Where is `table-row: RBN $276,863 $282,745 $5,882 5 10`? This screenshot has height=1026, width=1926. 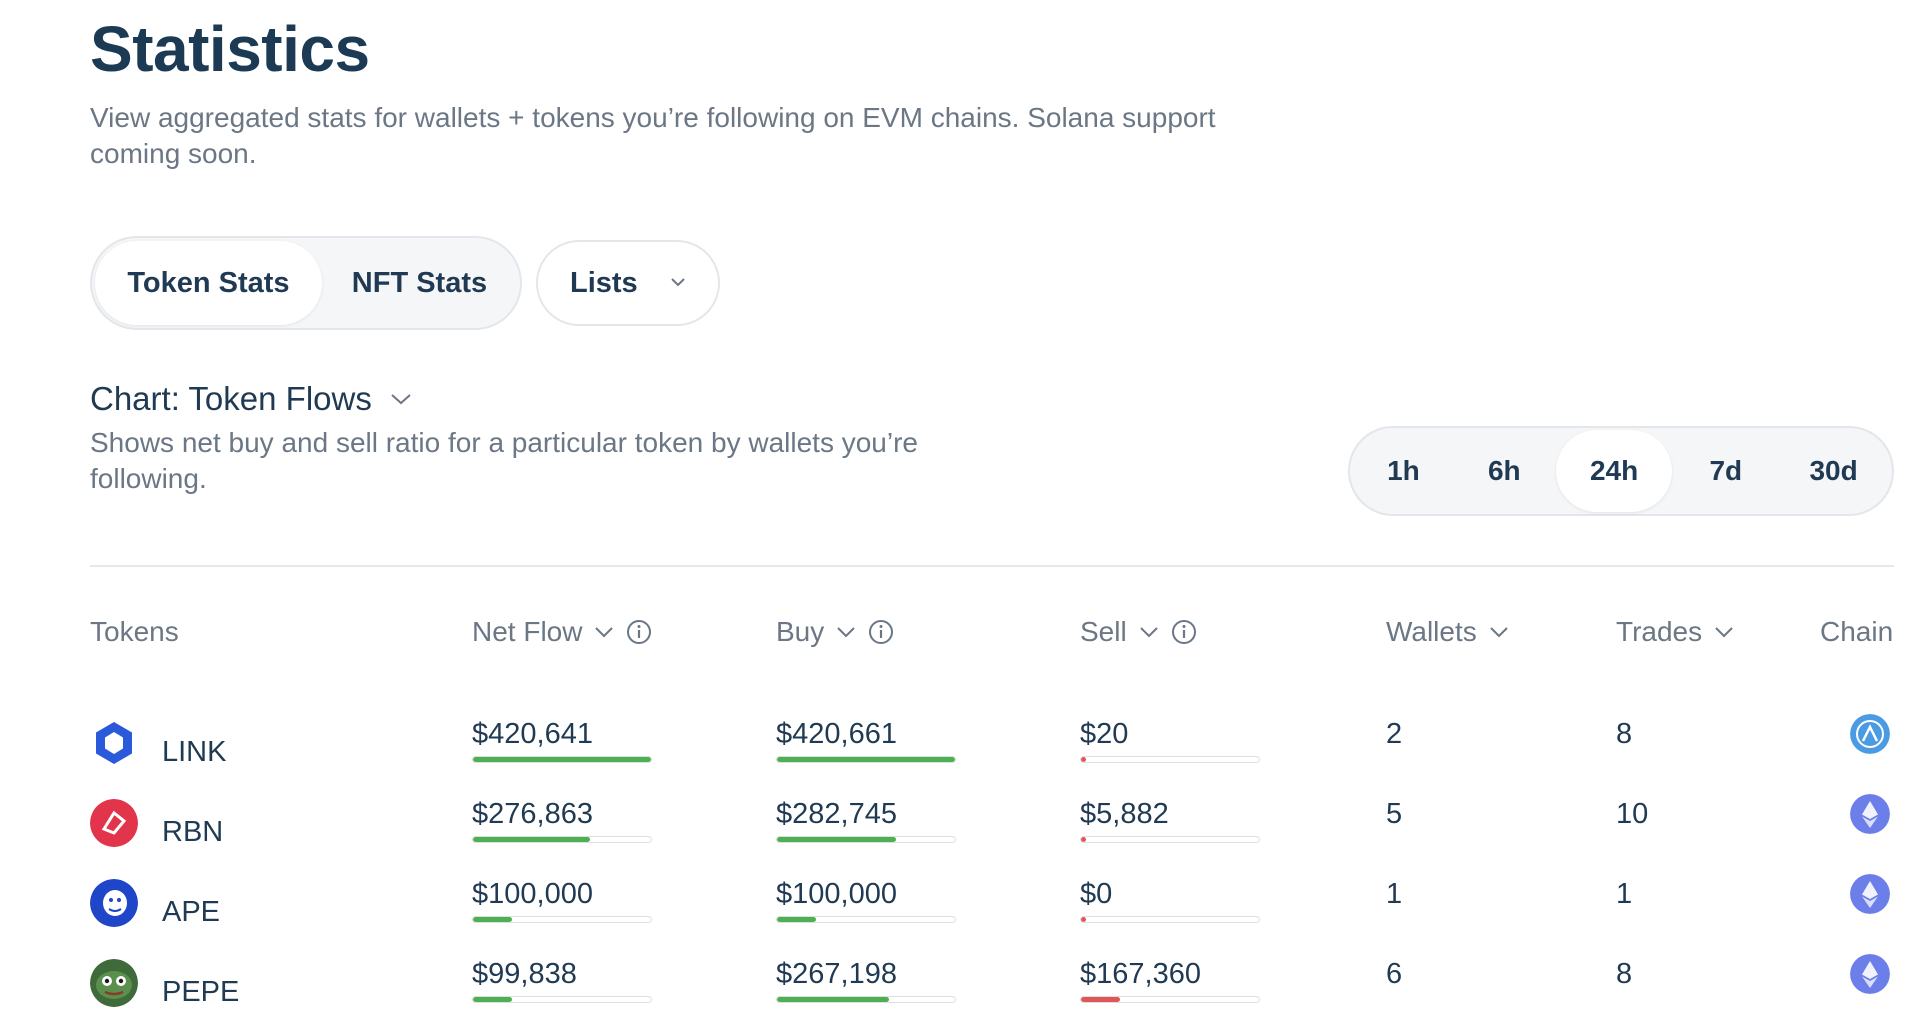
table-row: RBN $276,863 $282,745 $5,882 5 10 is located at coordinates (963, 836).